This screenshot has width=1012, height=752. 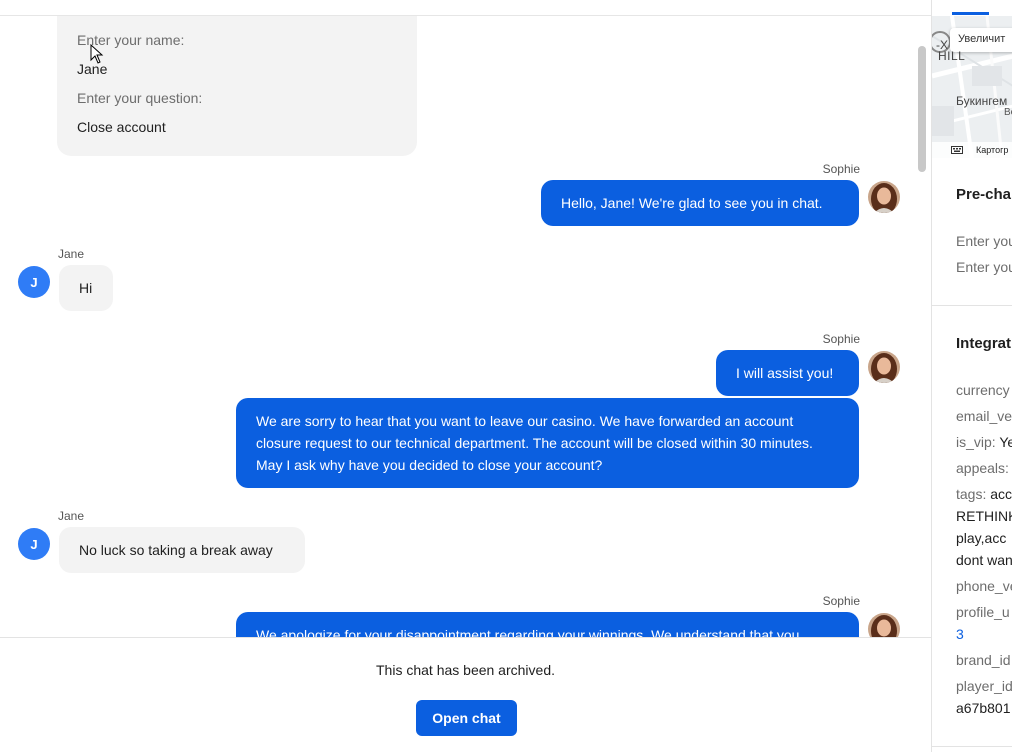 I want to click on integration-row: is_vip: Ye, so click(x=984, y=442).